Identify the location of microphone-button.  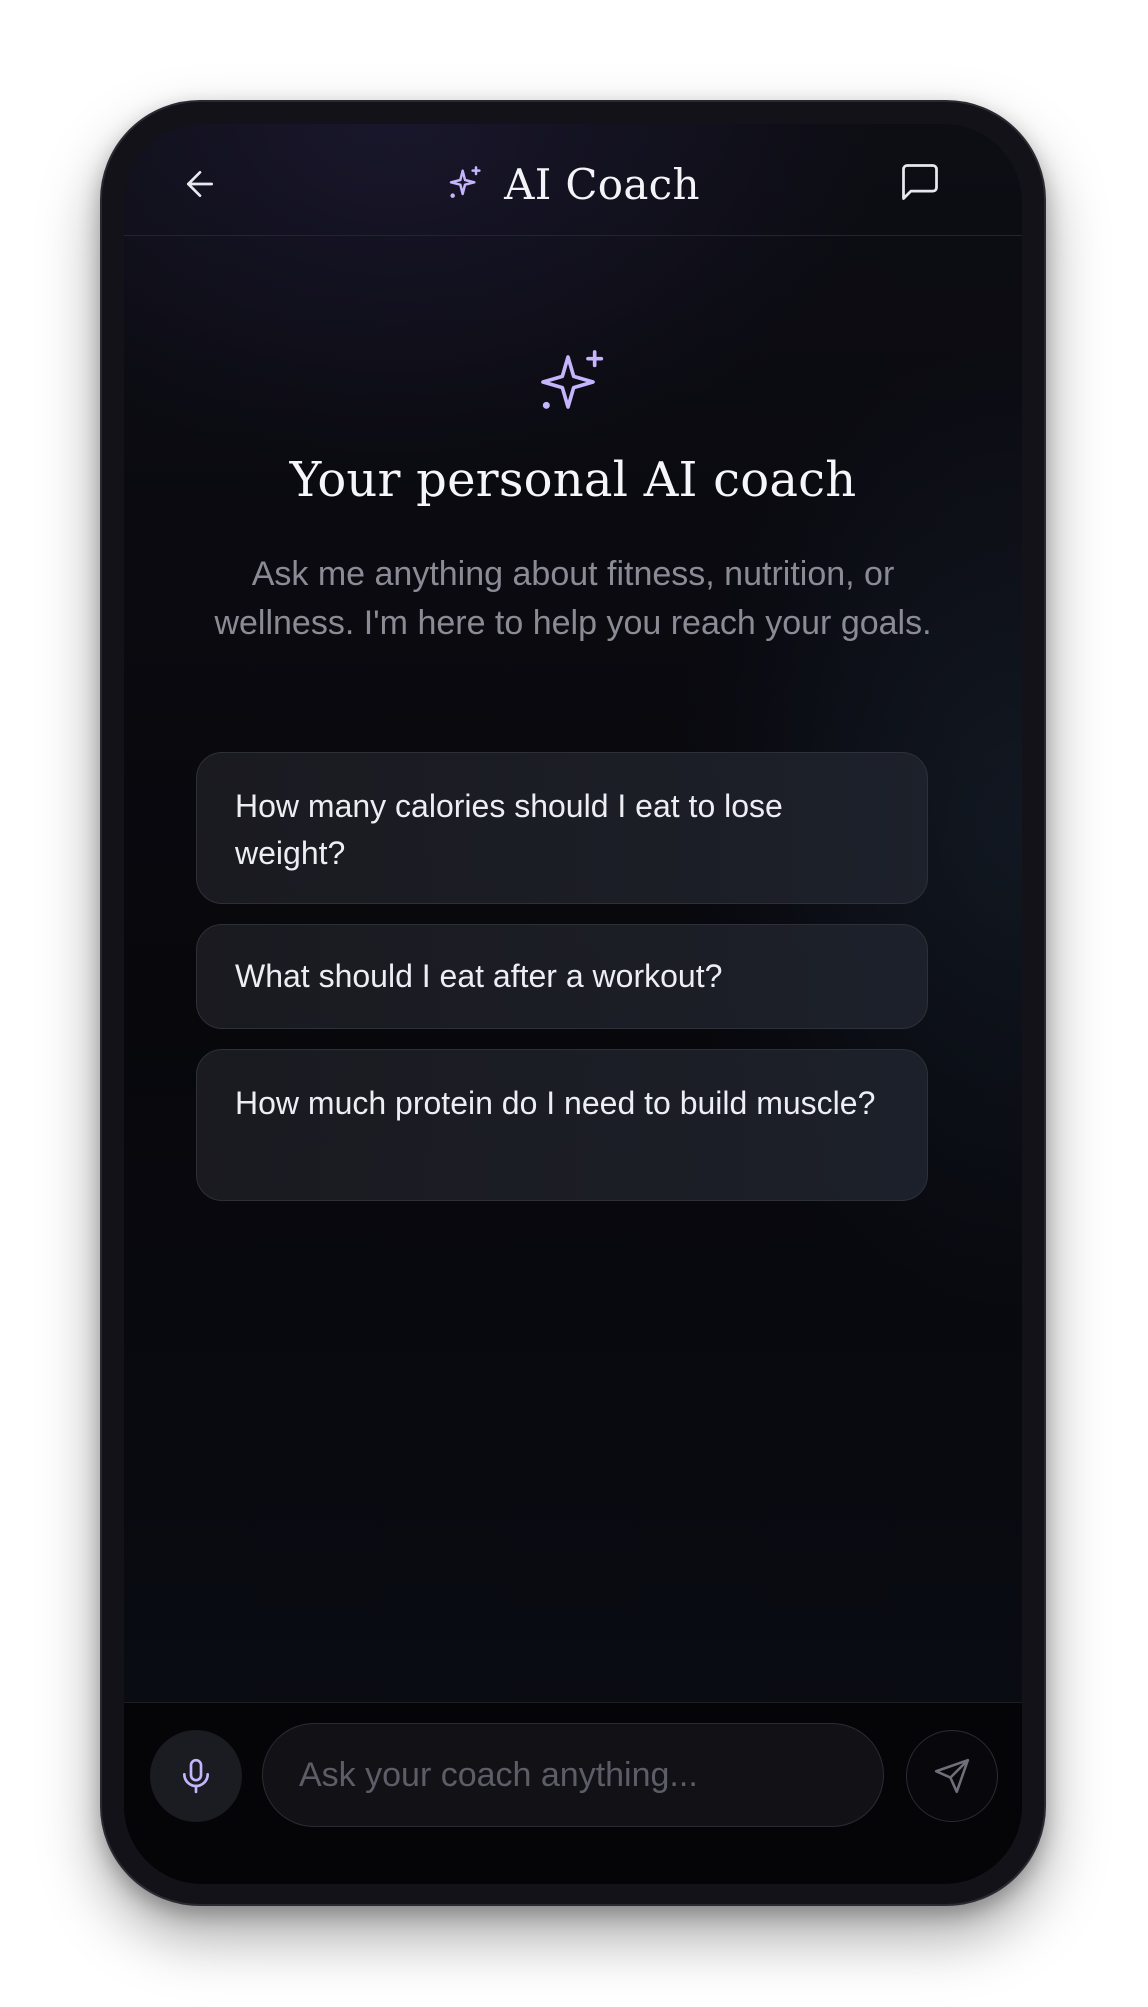
(196, 1776).